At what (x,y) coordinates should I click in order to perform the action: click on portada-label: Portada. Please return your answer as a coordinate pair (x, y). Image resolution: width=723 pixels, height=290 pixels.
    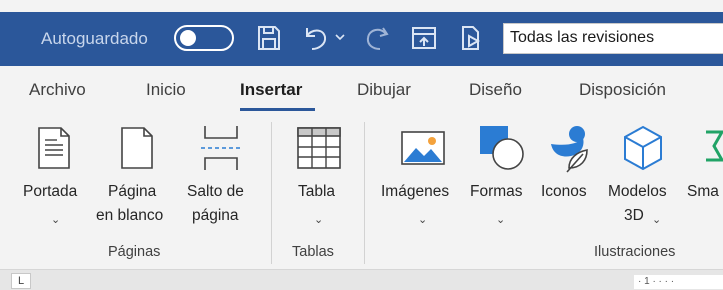
    Looking at the image, I should click on (50, 191).